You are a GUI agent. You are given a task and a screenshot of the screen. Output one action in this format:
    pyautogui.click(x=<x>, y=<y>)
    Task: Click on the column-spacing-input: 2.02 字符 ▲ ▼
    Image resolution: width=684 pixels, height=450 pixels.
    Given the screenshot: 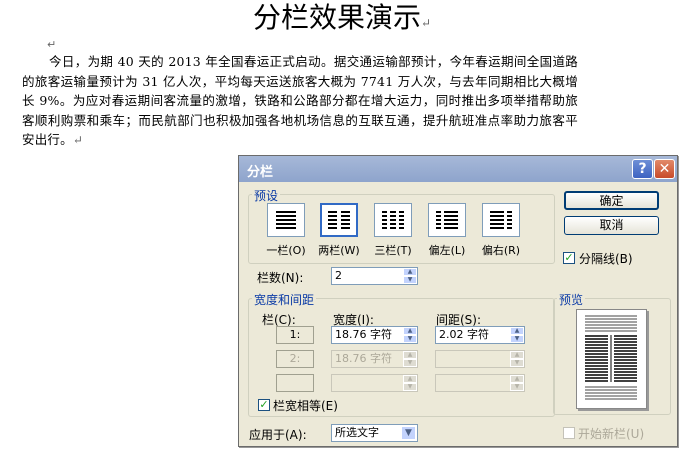 What is the action you would take?
    pyautogui.click(x=480, y=335)
    